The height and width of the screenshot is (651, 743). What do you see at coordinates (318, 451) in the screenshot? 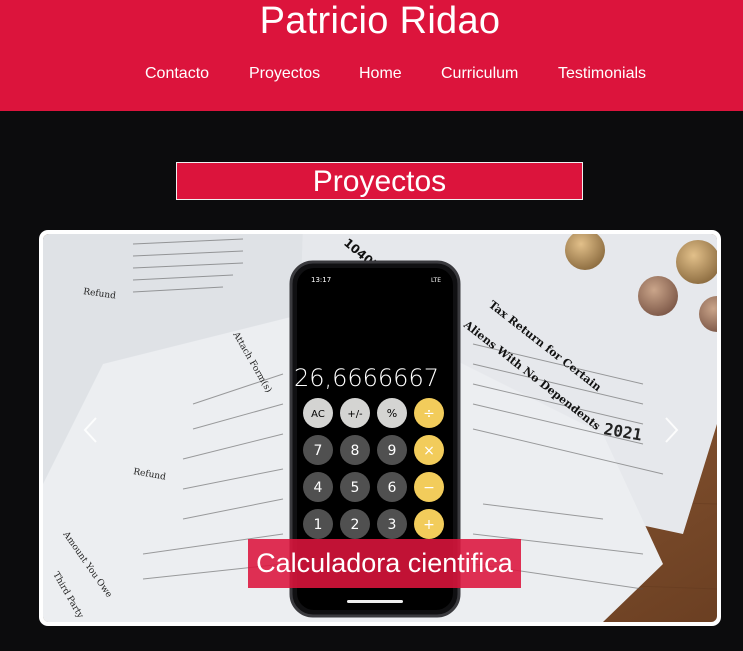
I see `svg-text: 7` at bounding box center [318, 451].